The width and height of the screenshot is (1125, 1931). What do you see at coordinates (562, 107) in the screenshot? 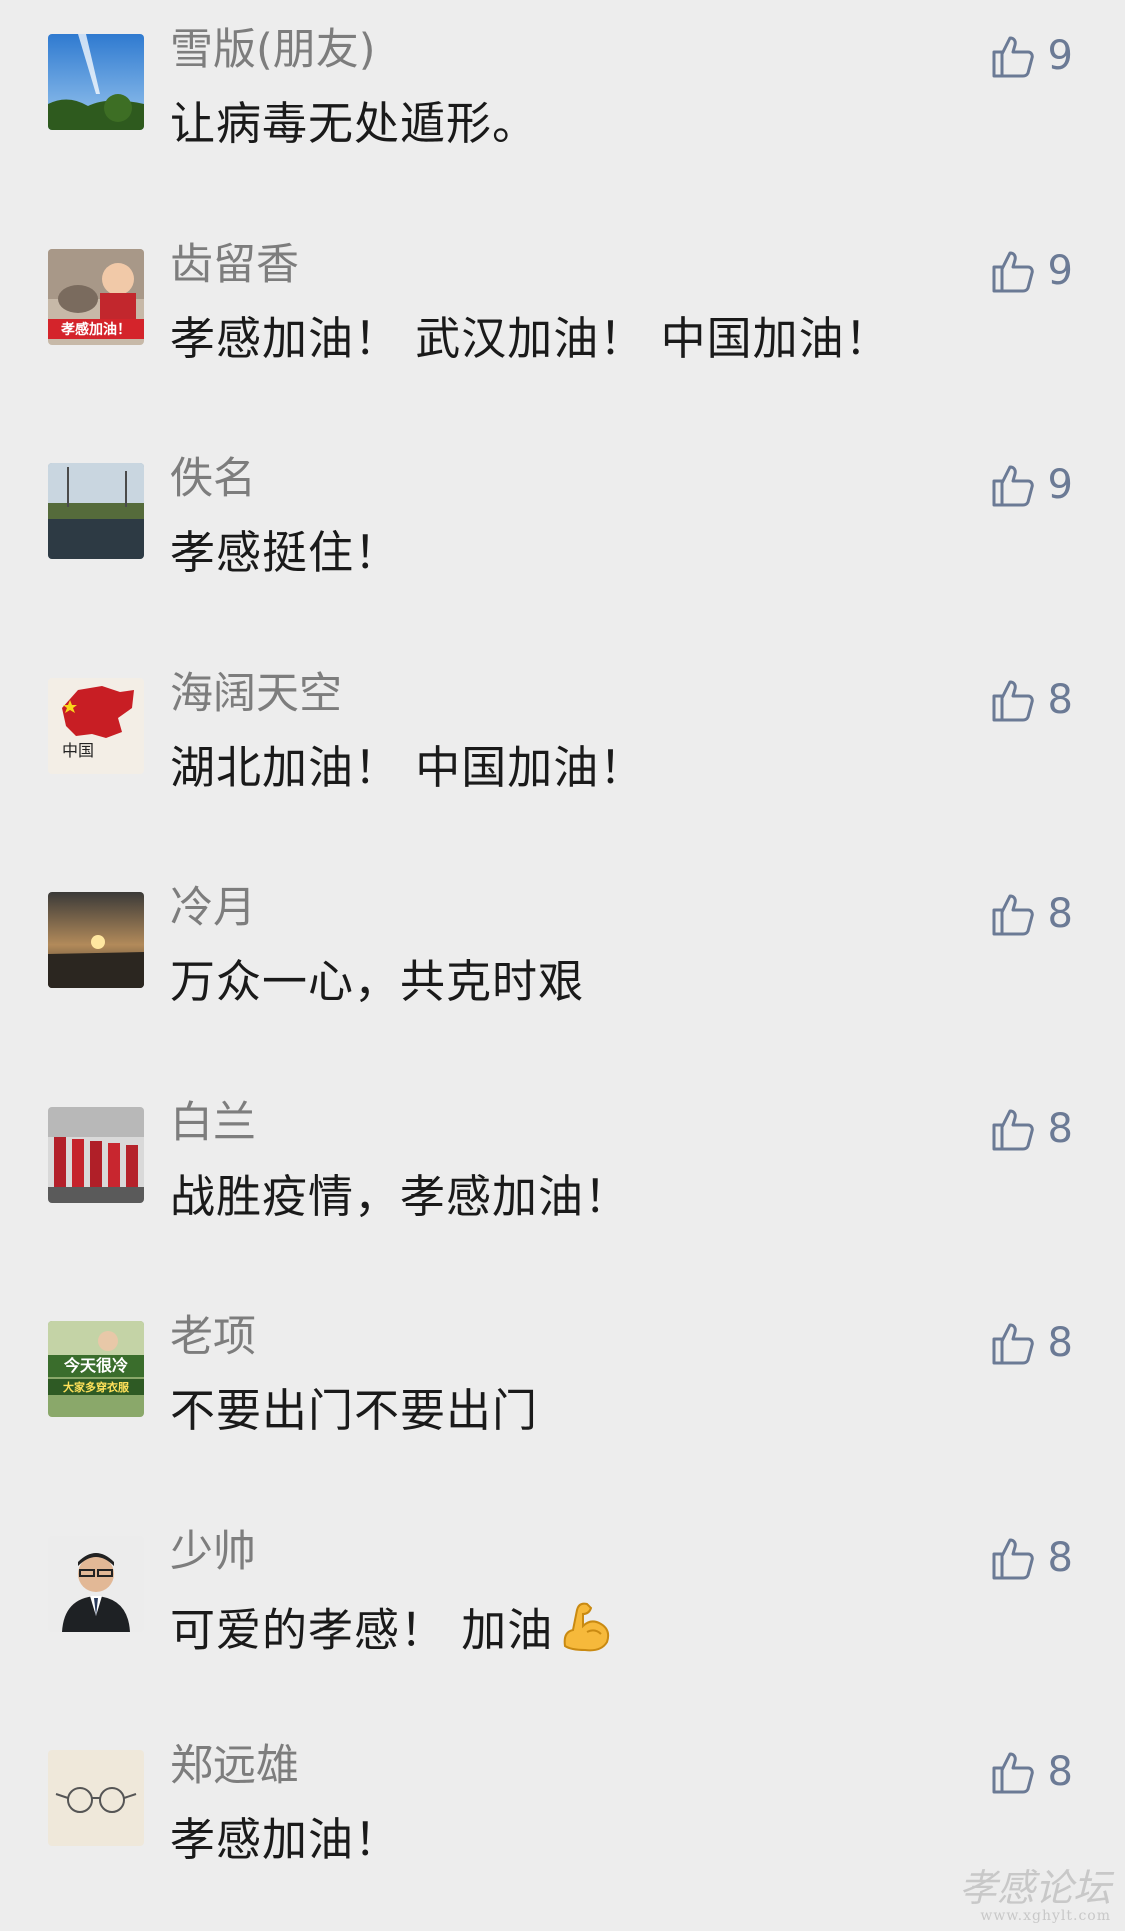
I see `comment-item: 雪版(朋友) 让病毒无处遁形。 9` at bounding box center [562, 107].